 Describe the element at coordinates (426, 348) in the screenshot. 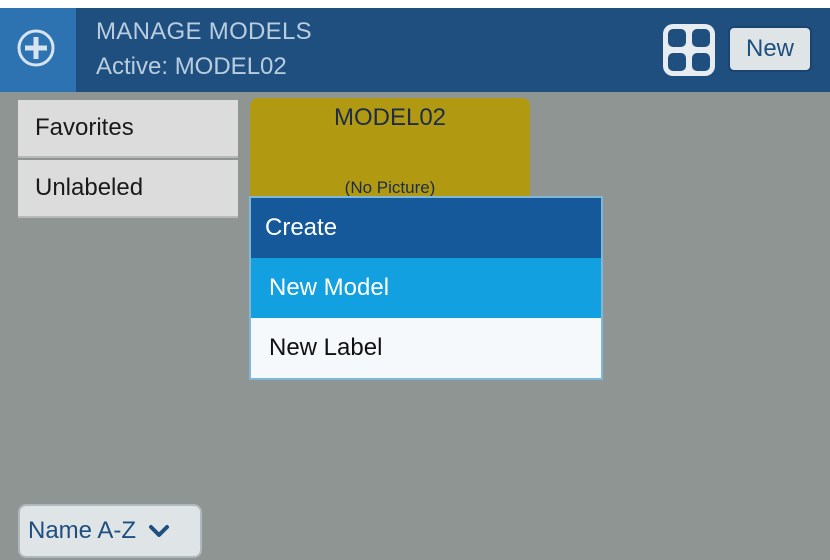

I see `menu-item-new-label: New Label` at that location.